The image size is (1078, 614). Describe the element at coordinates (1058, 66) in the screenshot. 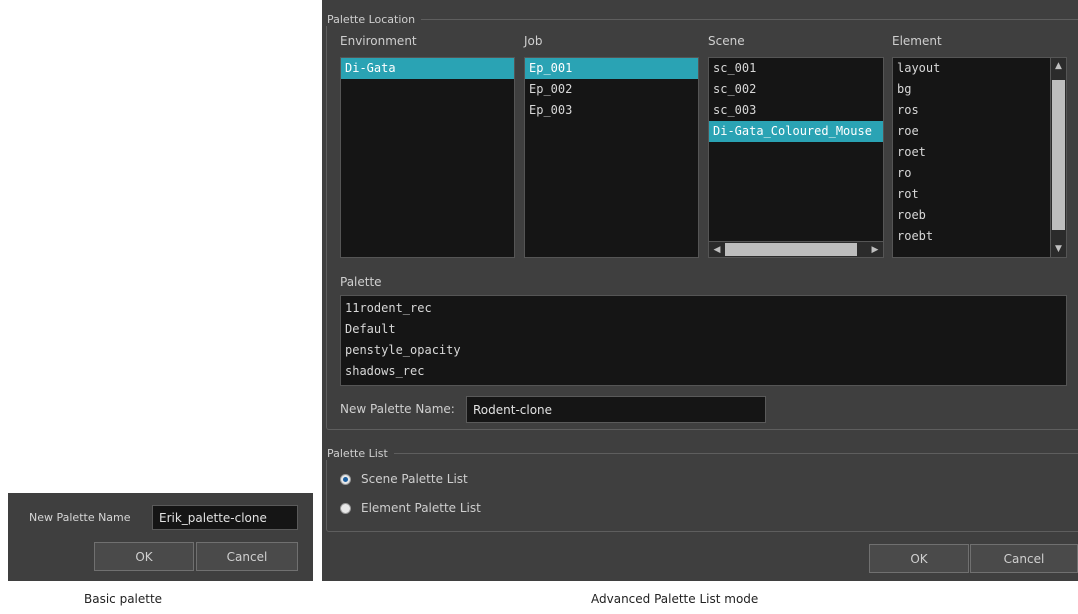

I see `scroll-up-arrow-icon: ▲` at that location.